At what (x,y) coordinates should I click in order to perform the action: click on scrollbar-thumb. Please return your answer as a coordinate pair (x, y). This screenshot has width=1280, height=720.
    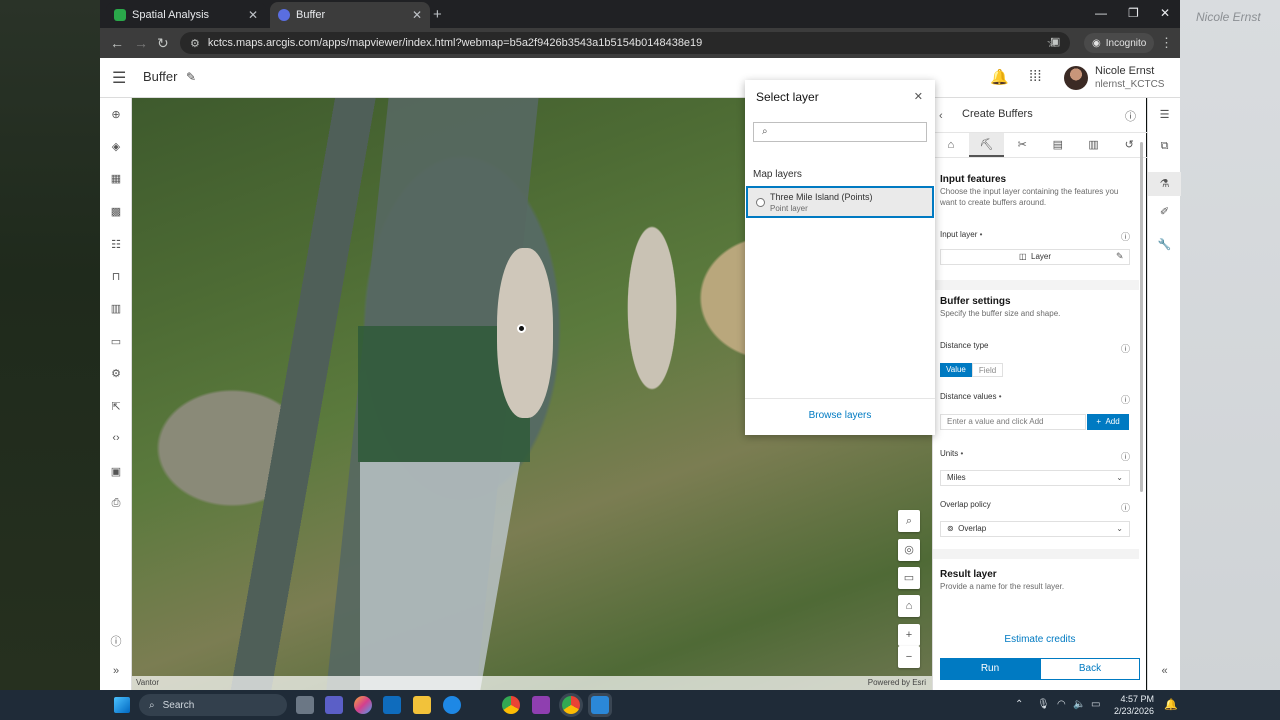
    Looking at the image, I should click on (1141, 317).